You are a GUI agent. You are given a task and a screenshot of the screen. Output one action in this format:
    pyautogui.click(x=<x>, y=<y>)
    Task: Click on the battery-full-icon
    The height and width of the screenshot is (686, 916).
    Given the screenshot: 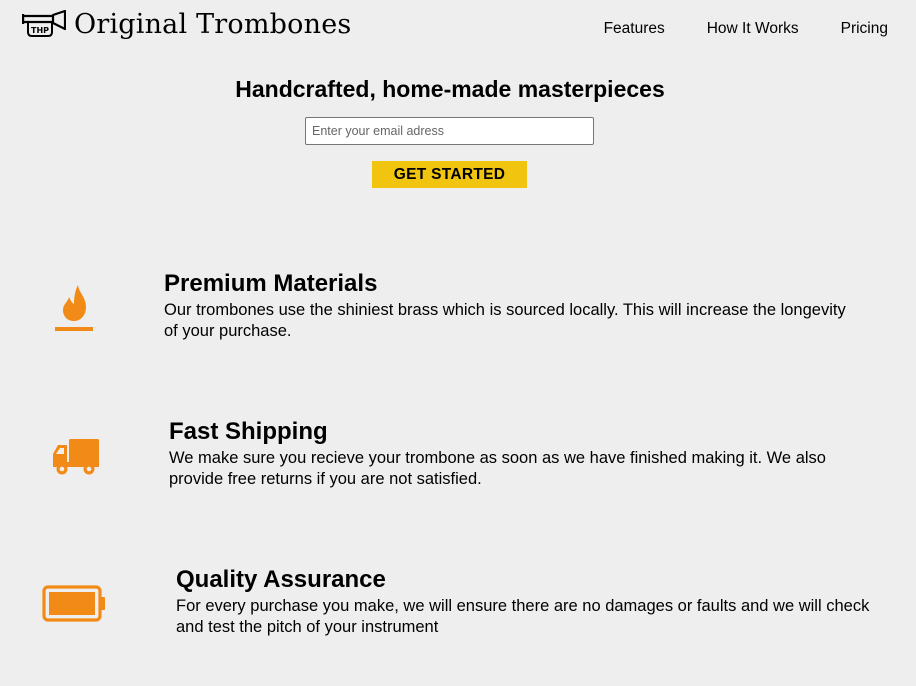 What is the action you would take?
    pyautogui.click(x=73, y=603)
    